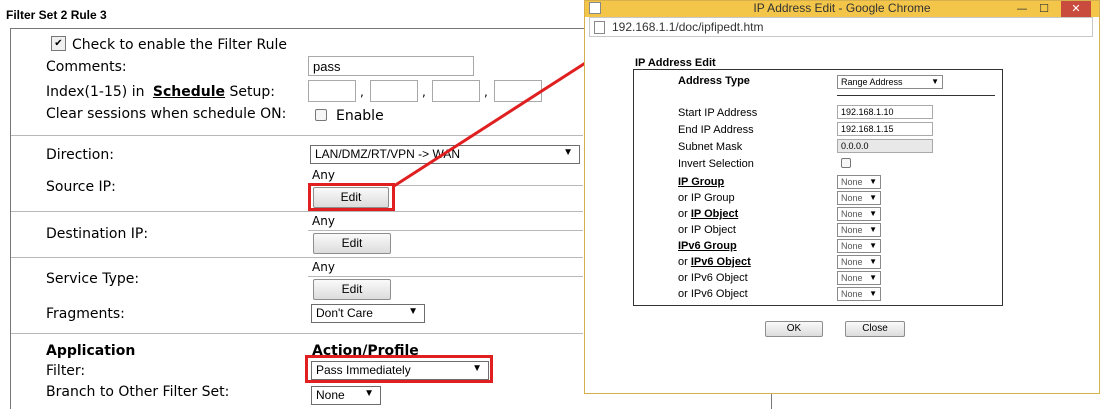 The width and height of the screenshot is (1100, 409). I want to click on start-ip-input: 192.168.1.10, so click(885, 112).